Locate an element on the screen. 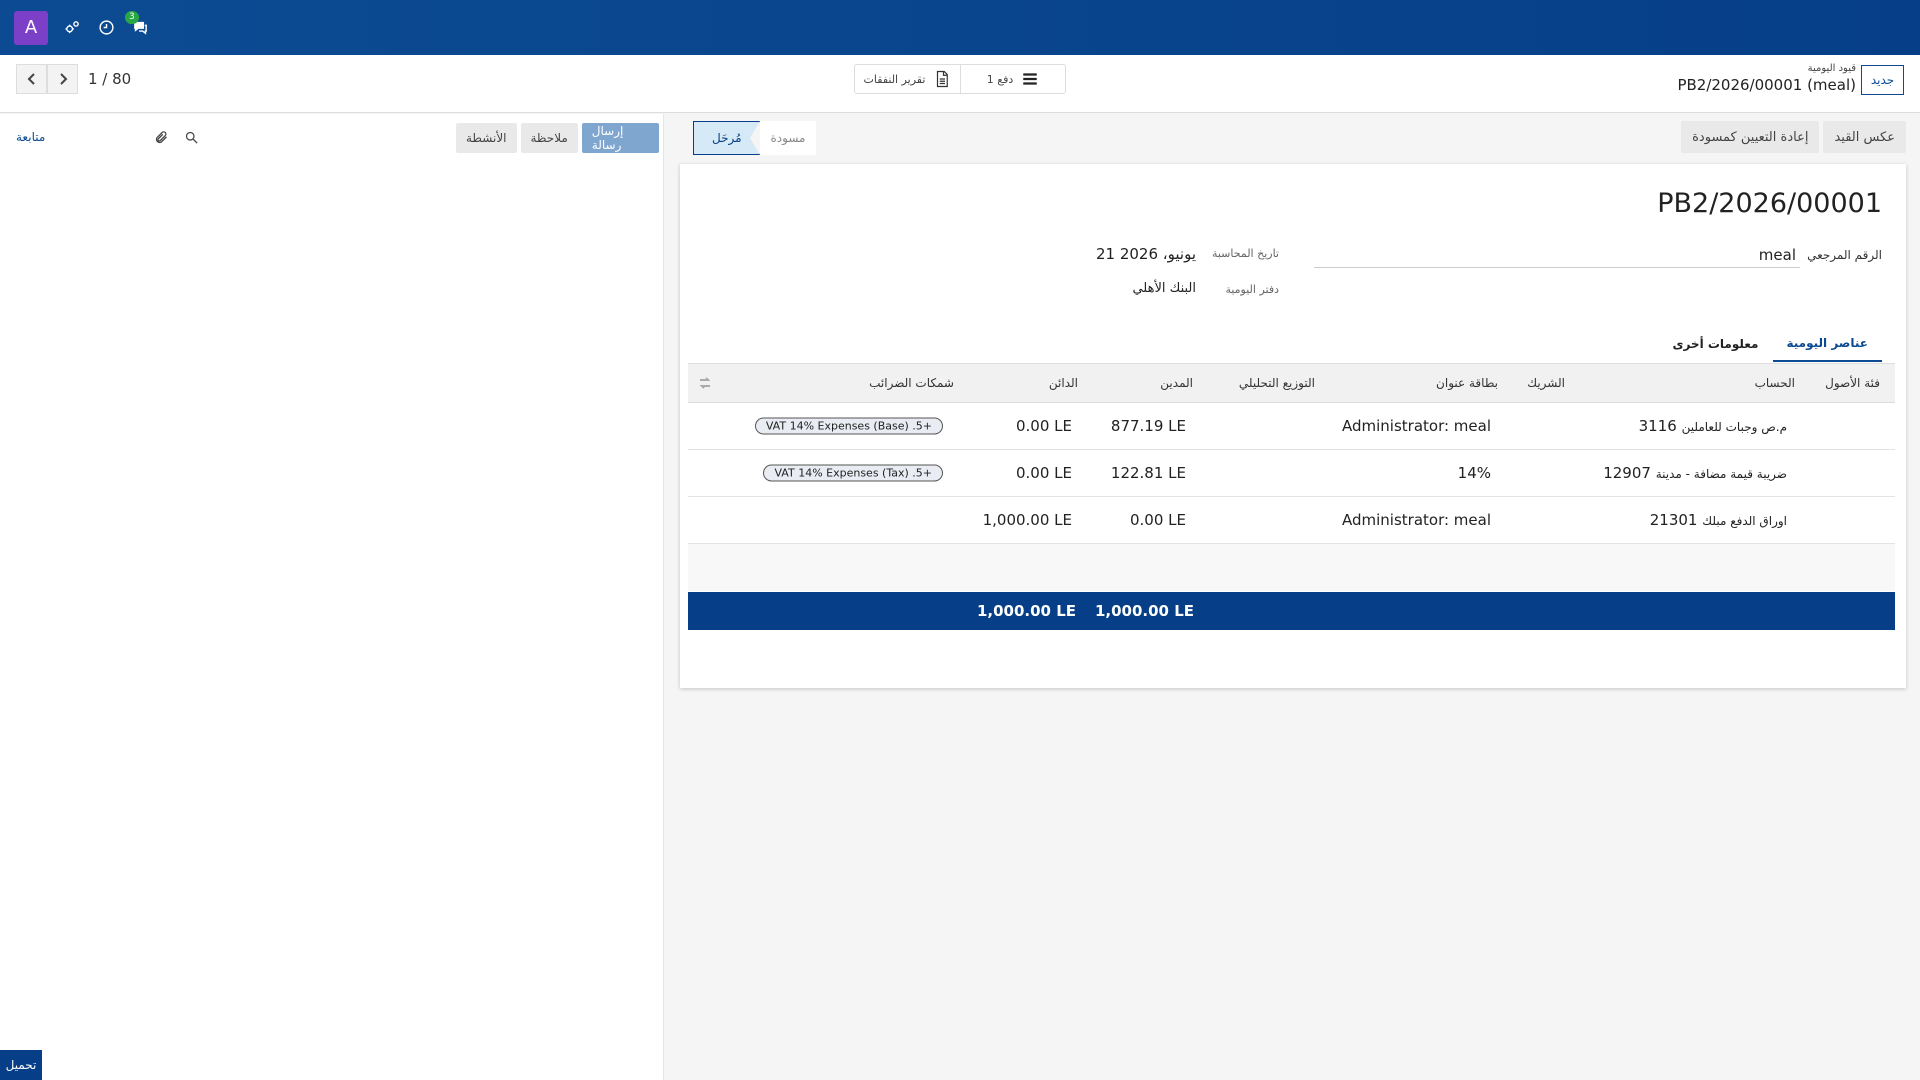  document-title: PB2/2026/00001 is located at coordinates (1769, 203).